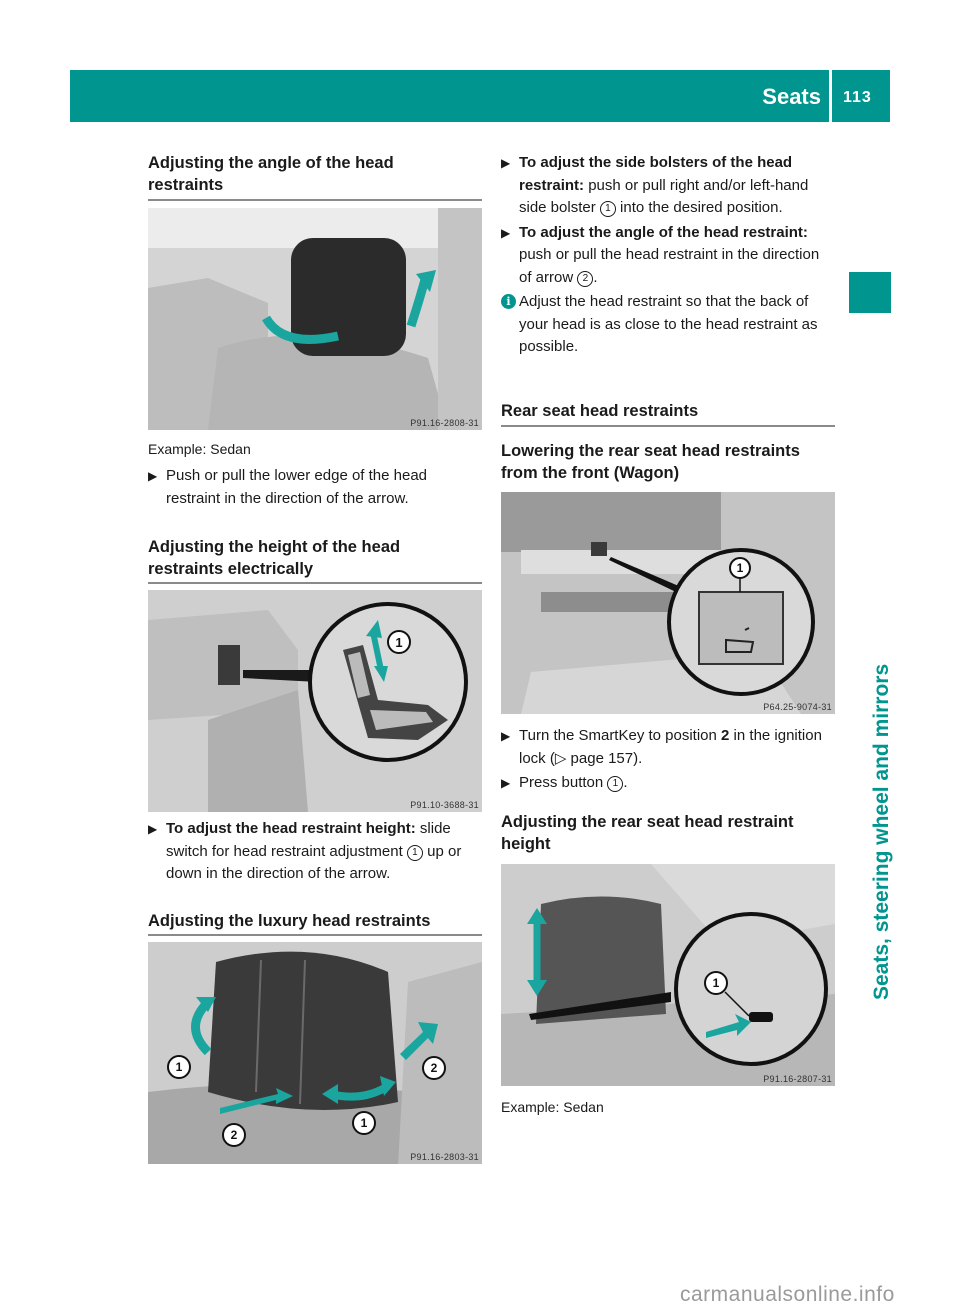  What do you see at coordinates (315, 1053) in the screenshot?
I see `figure-luxury-head-restraint: 1 2 2 1 P91.16-2803-31` at bounding box center [315, 1053].